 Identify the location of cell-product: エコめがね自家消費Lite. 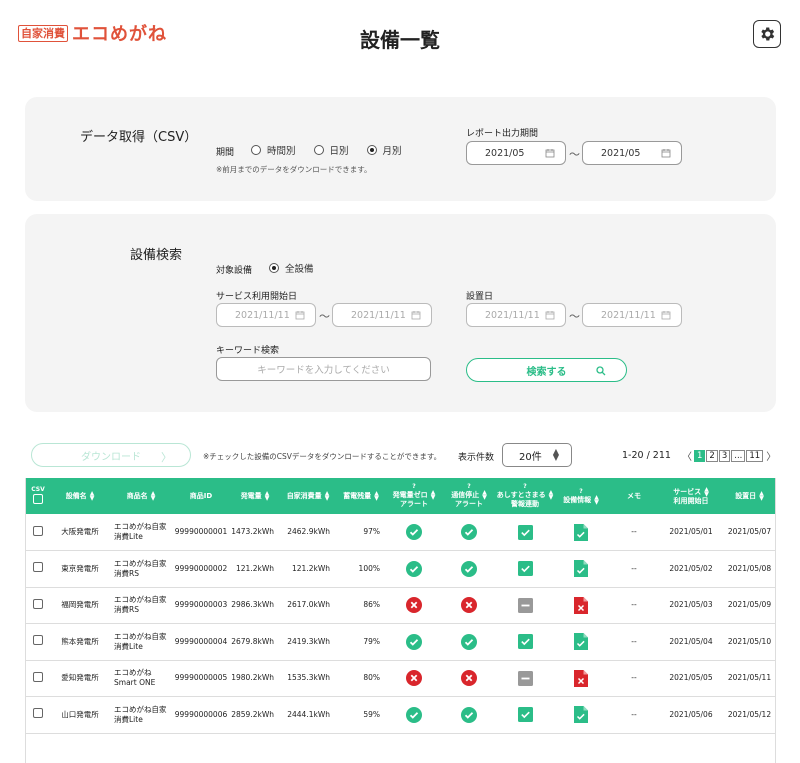
(140, 641).